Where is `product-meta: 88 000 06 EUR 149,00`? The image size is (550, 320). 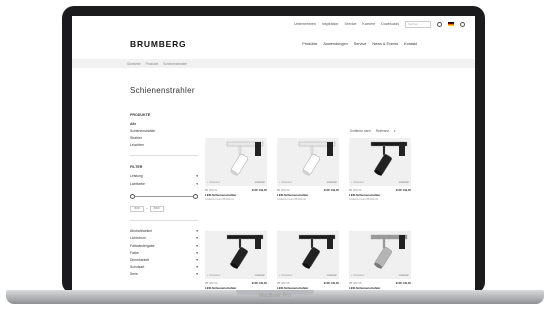 product-meta: 88 000 06 EUR 149,00 is located at coordinates (380, 283).